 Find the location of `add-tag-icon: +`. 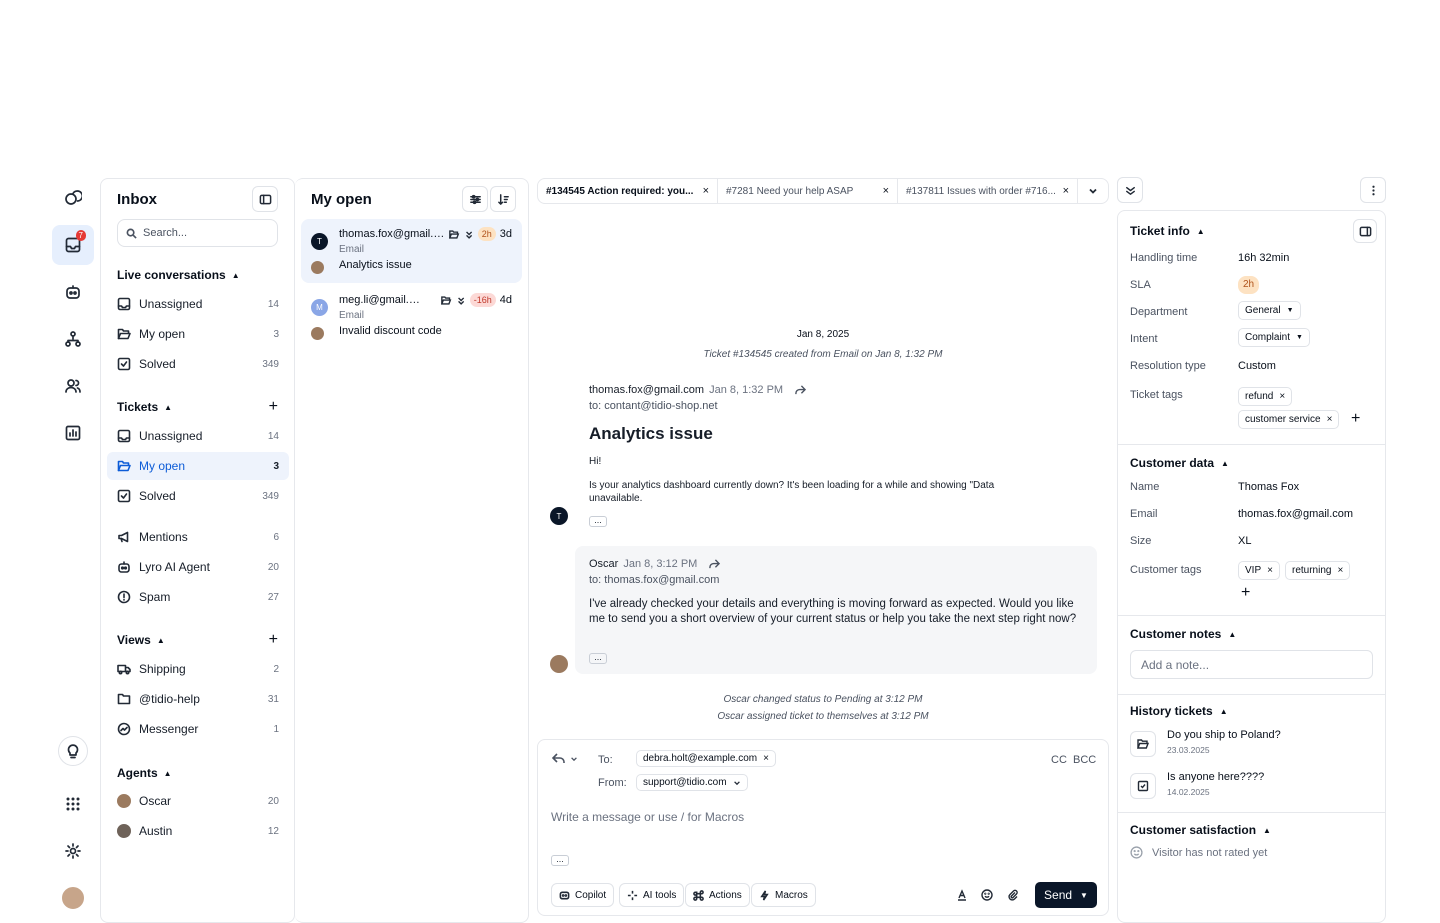

add-tag-icon: + is located at coordinates (1355, 419).